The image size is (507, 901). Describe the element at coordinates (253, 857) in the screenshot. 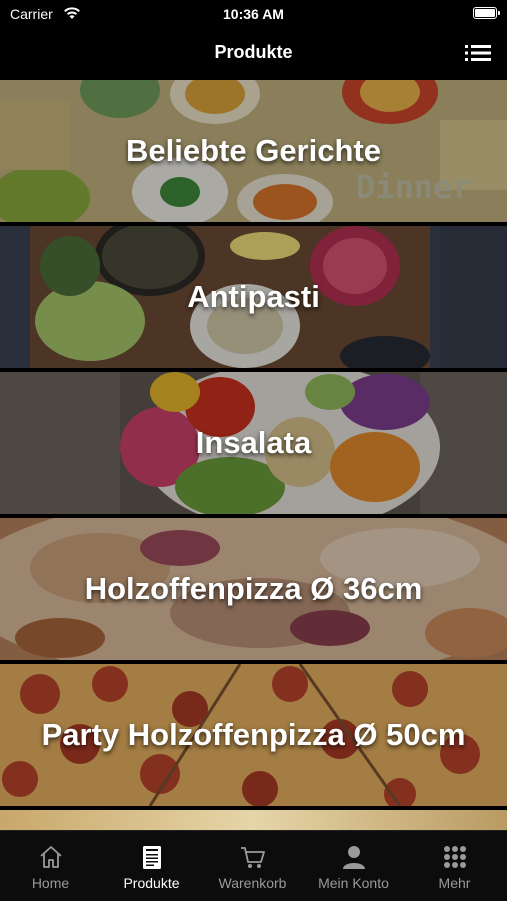

I see `cart-icon` at that location.